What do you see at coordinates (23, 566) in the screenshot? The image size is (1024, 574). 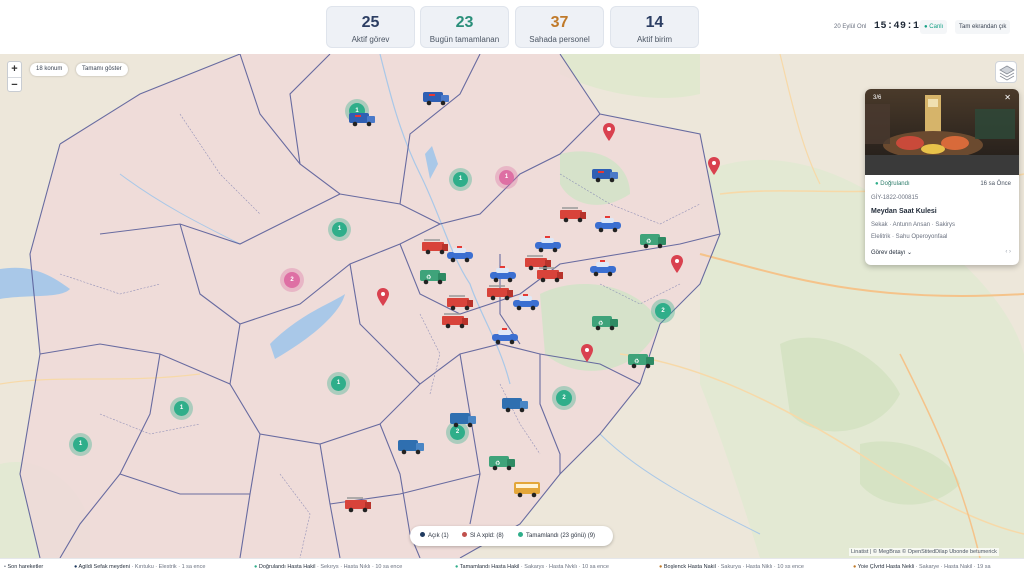 I see `ticker-title: • Son hareketler` at bounding box center [23, 566].